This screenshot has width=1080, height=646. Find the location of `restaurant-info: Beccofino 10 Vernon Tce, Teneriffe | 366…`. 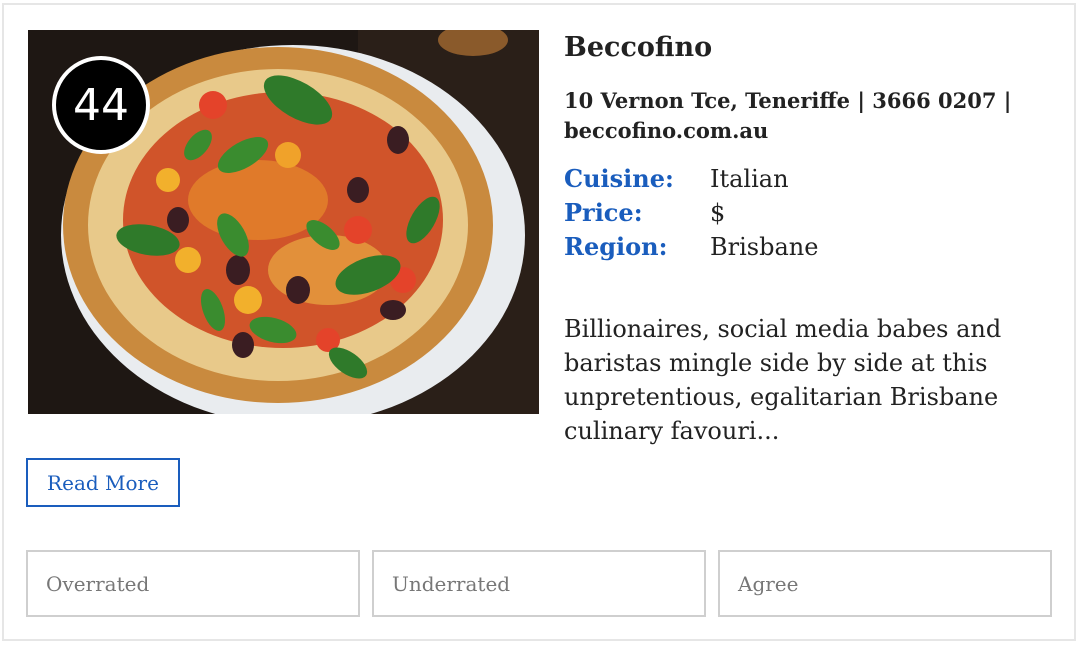

restaurant-info: Beccofino 10 Vernon Tce, Teneriffe | 366… is located at coordinates (799, 87).